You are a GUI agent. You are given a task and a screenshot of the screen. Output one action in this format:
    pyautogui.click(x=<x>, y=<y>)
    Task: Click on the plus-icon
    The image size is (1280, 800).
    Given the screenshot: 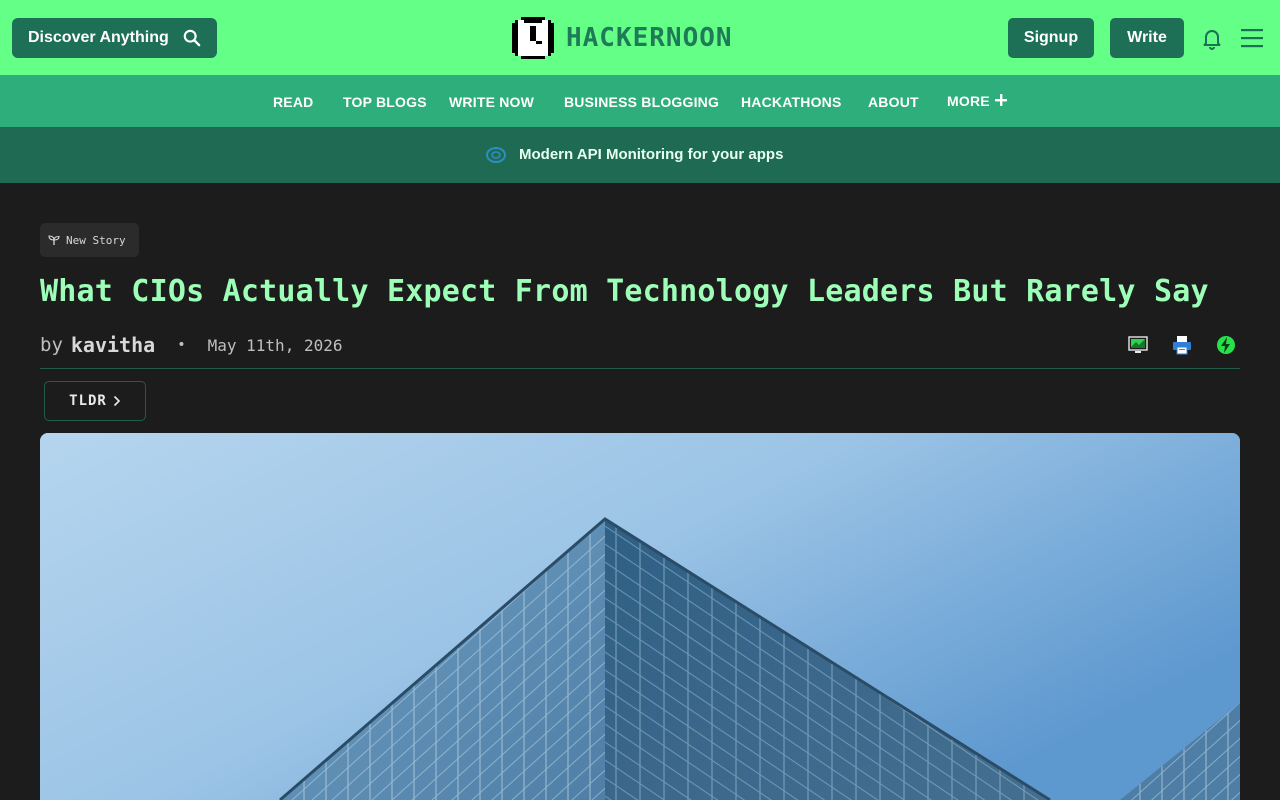 What is the action you would take?
    pyautogui.click(x=1001, y=100)
    